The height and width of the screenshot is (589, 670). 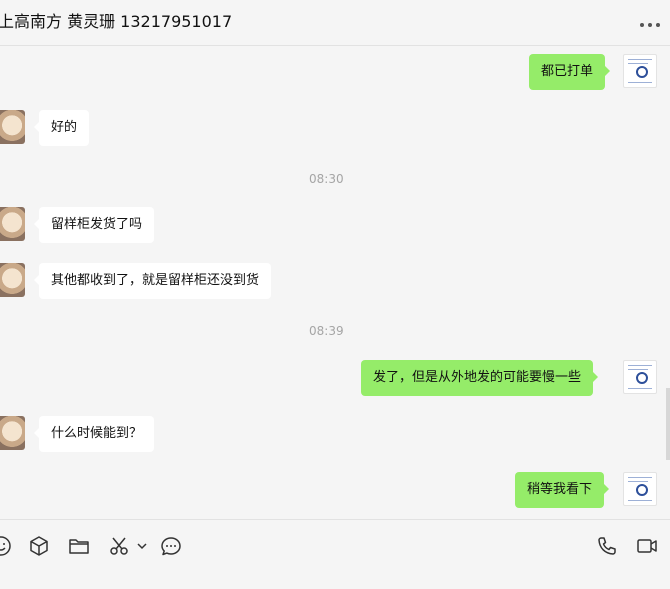 What do you see at coordinates (668, 424) in the screenshot?
I see `scrollbar-thumb` at bounding box center [668, 424].